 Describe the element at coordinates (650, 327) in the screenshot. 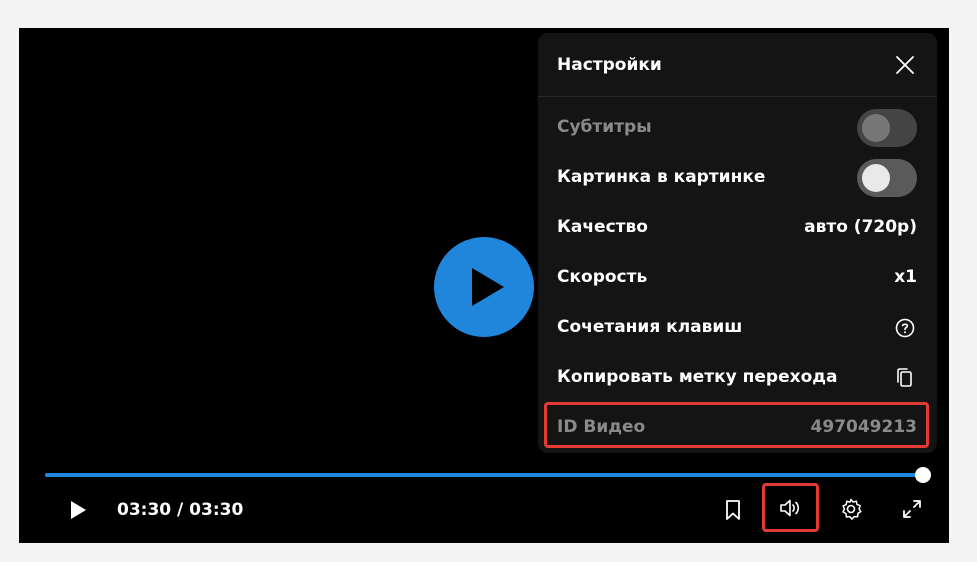

I see `shortcuts-label: Сочетания клавиш` at that location.